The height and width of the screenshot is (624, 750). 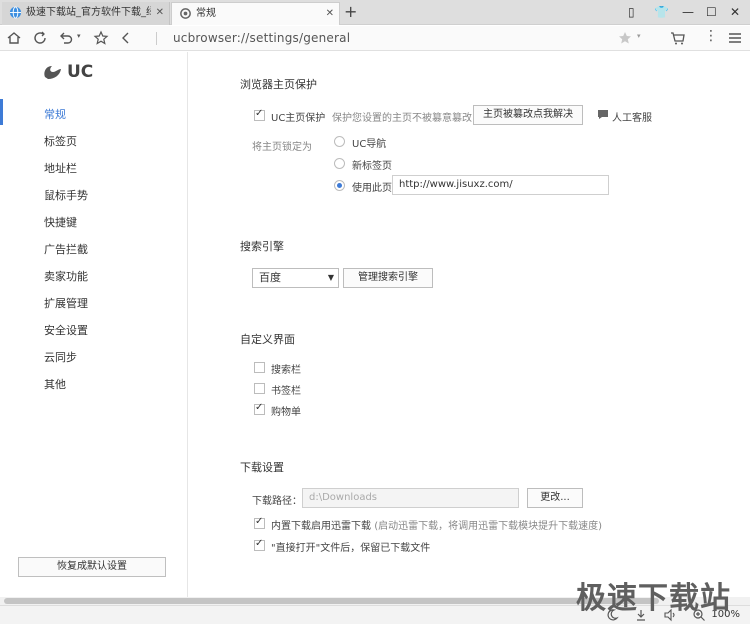 I want to click on keep-file-label: "直接打开"文件后，保留已下载文件, so click(x=351, y=548).